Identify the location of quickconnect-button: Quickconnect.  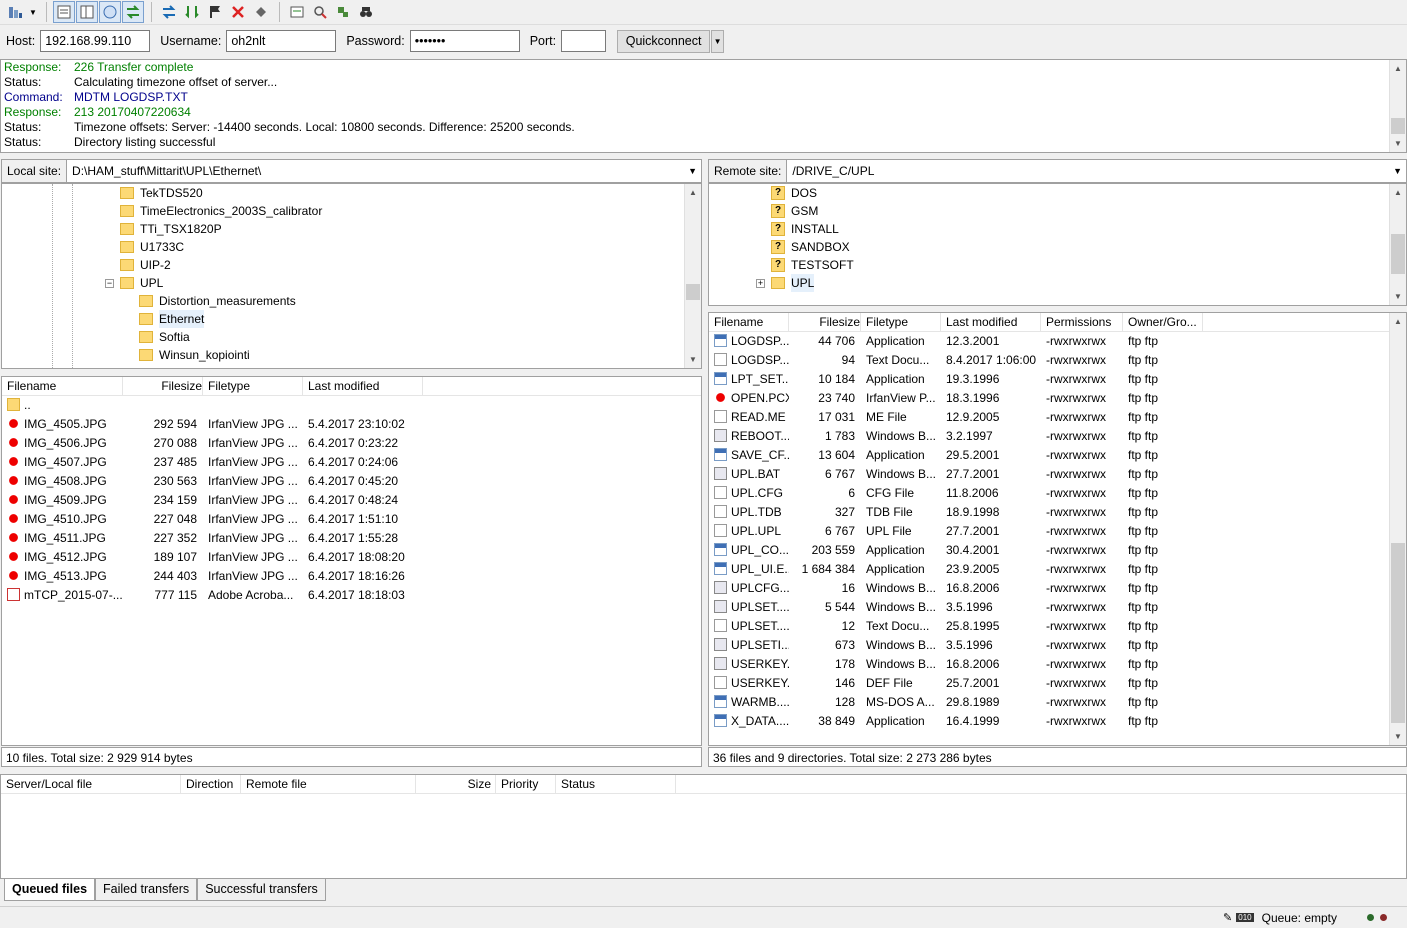
(664, 41).